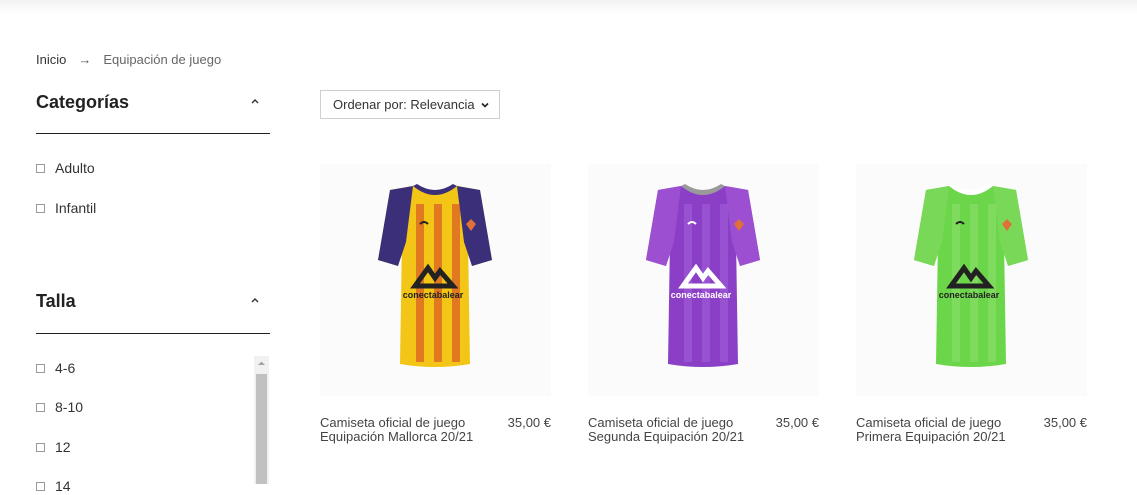  Describe the element at coordinates (153, 153) in the screenshot. I see `filter-categories: Categorías Adulto Infantil` at that location.